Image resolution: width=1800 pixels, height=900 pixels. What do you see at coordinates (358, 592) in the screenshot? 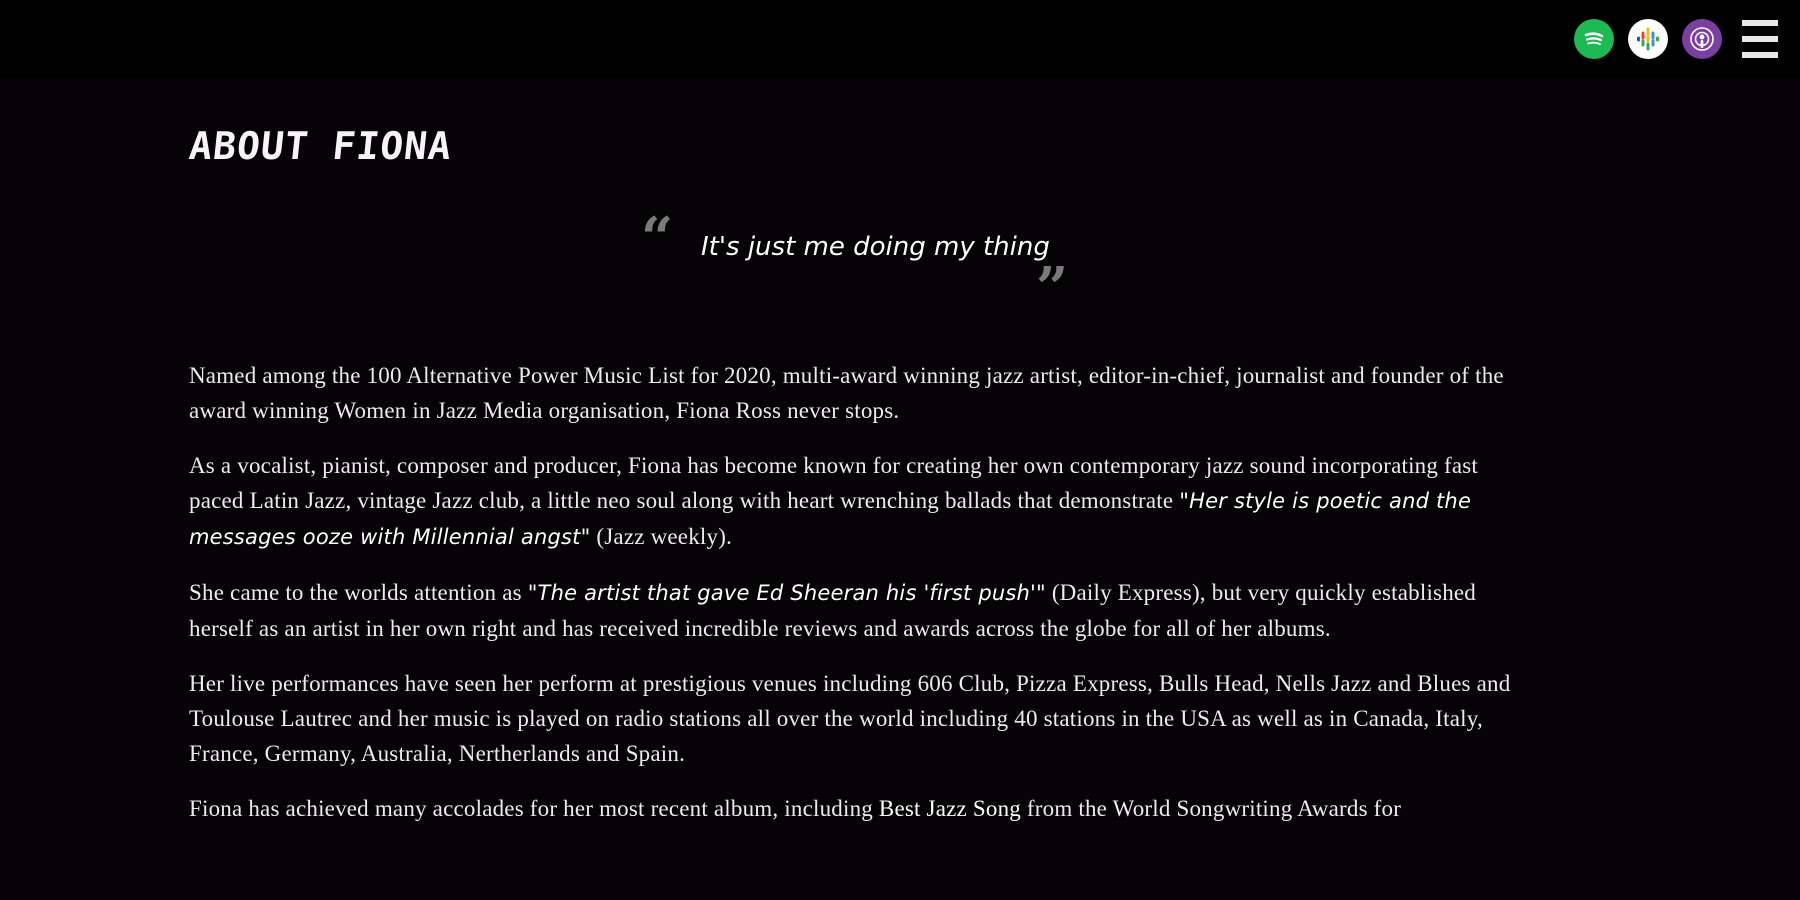
I see `bio-text-span: She came to the worlds attention as` at bounding box center [358, 592].